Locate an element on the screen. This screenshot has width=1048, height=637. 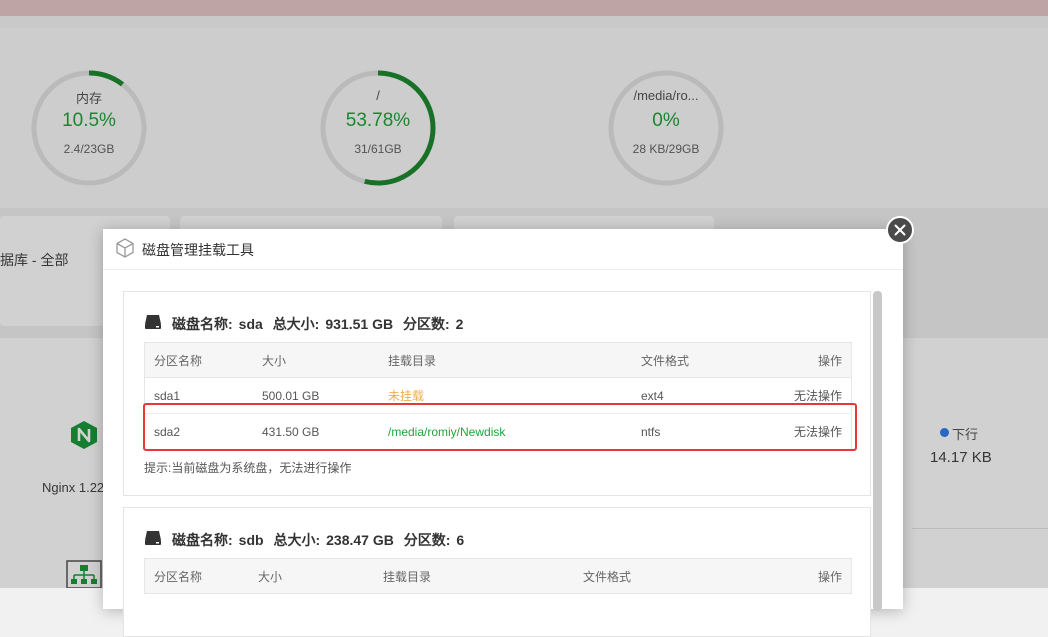
disk-size: 238.47 GB is located at coordinates (360, 540).